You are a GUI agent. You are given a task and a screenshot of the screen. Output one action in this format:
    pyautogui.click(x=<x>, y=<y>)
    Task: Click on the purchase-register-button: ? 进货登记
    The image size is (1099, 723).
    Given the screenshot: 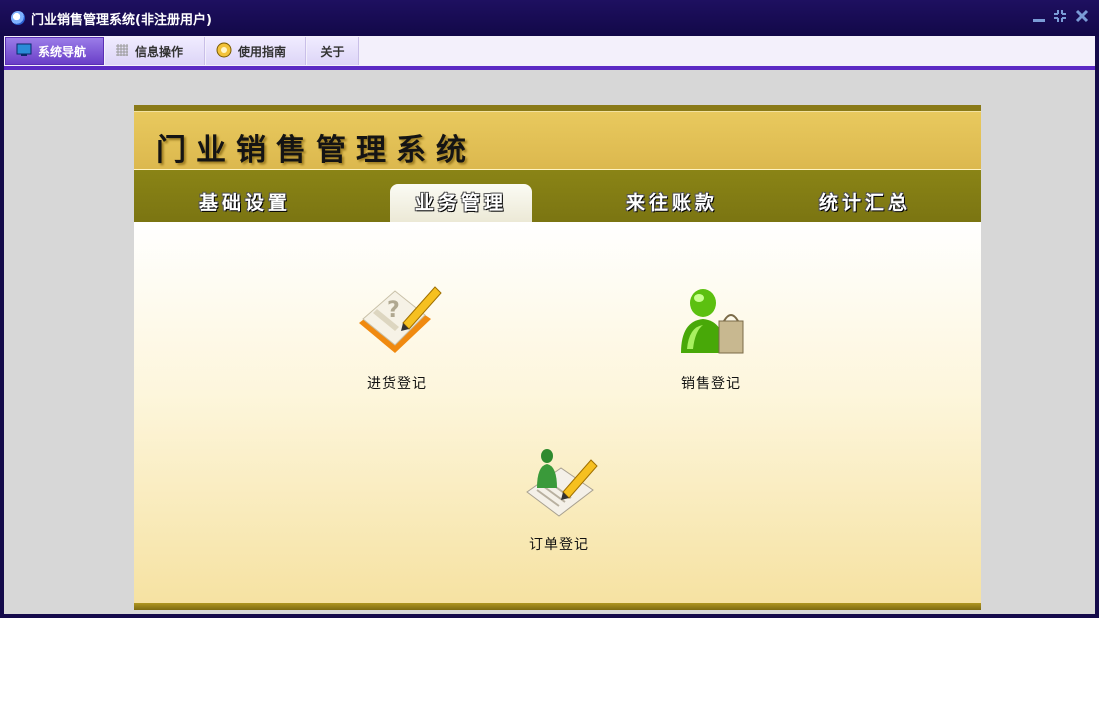 What is the action you would take?
    pyautogui.click(x=397, y=336)
    